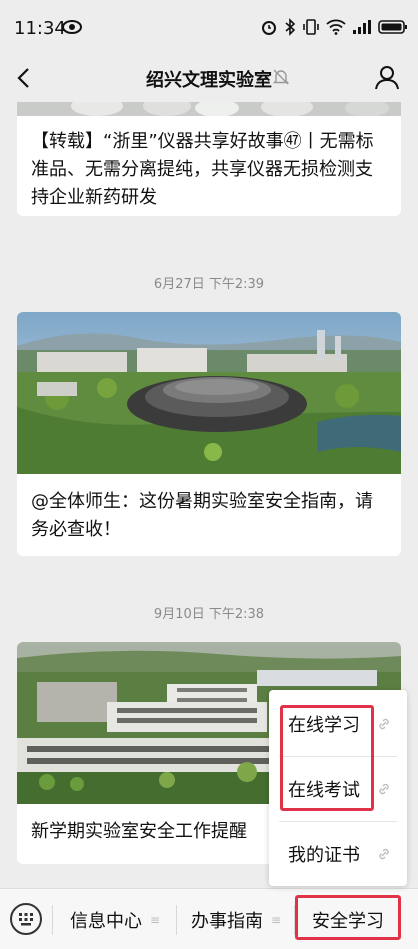 The height and width of the screenshot is (949, 418). Describe the element at coordinates (269, 28) in the screenshot. I see `alarm-icon` at that location.